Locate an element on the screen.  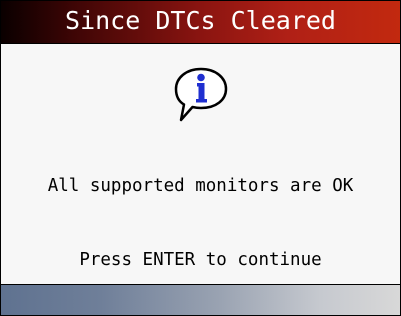
continue-prompt: Press ENTER to continue is located at coordinates (200, 260).